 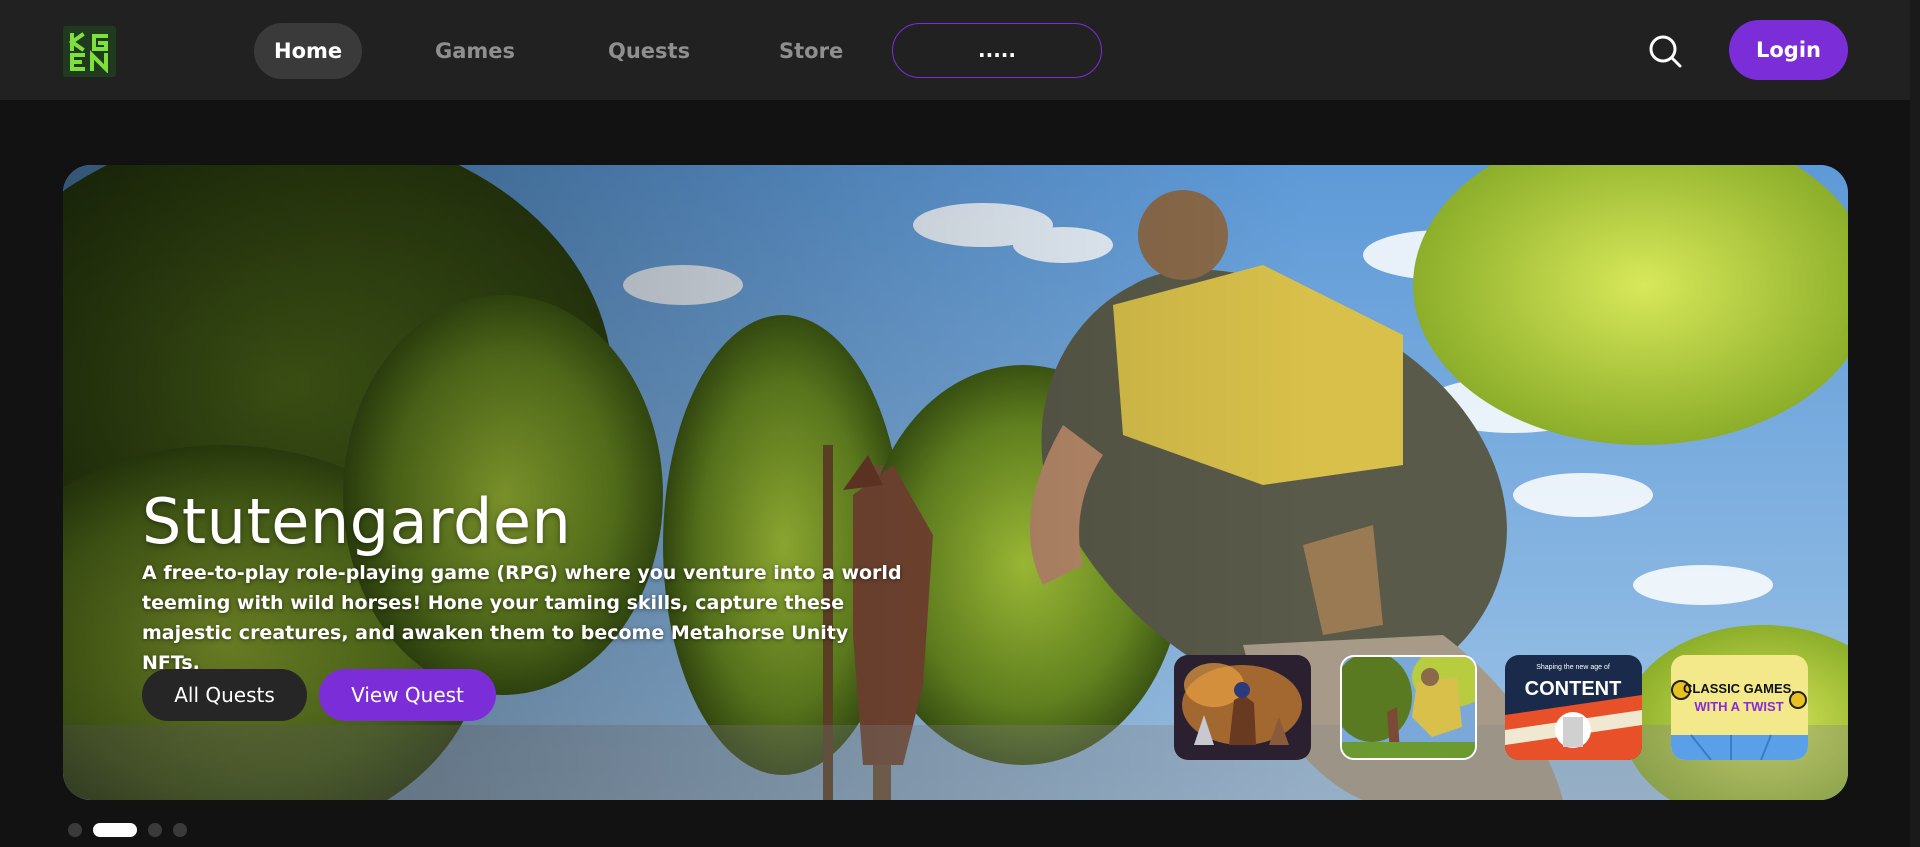 I want to click on carousel-thumbnail-4: CLASSIC GAMES, WITH A TWIST, so click(x=1739, y=707).